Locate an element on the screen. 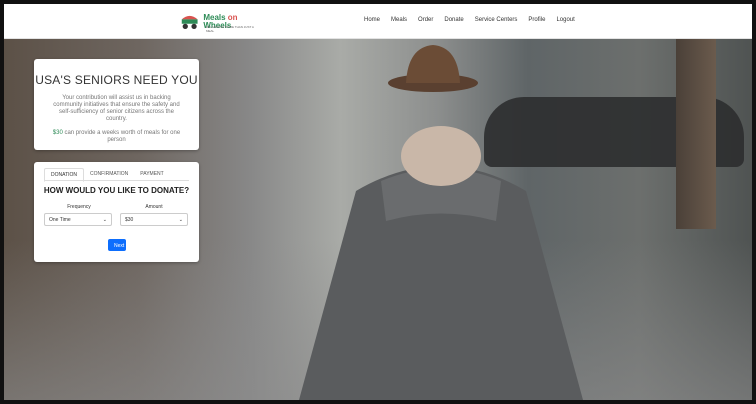  intro-amount: $30 is located at coordinates (57, 133).